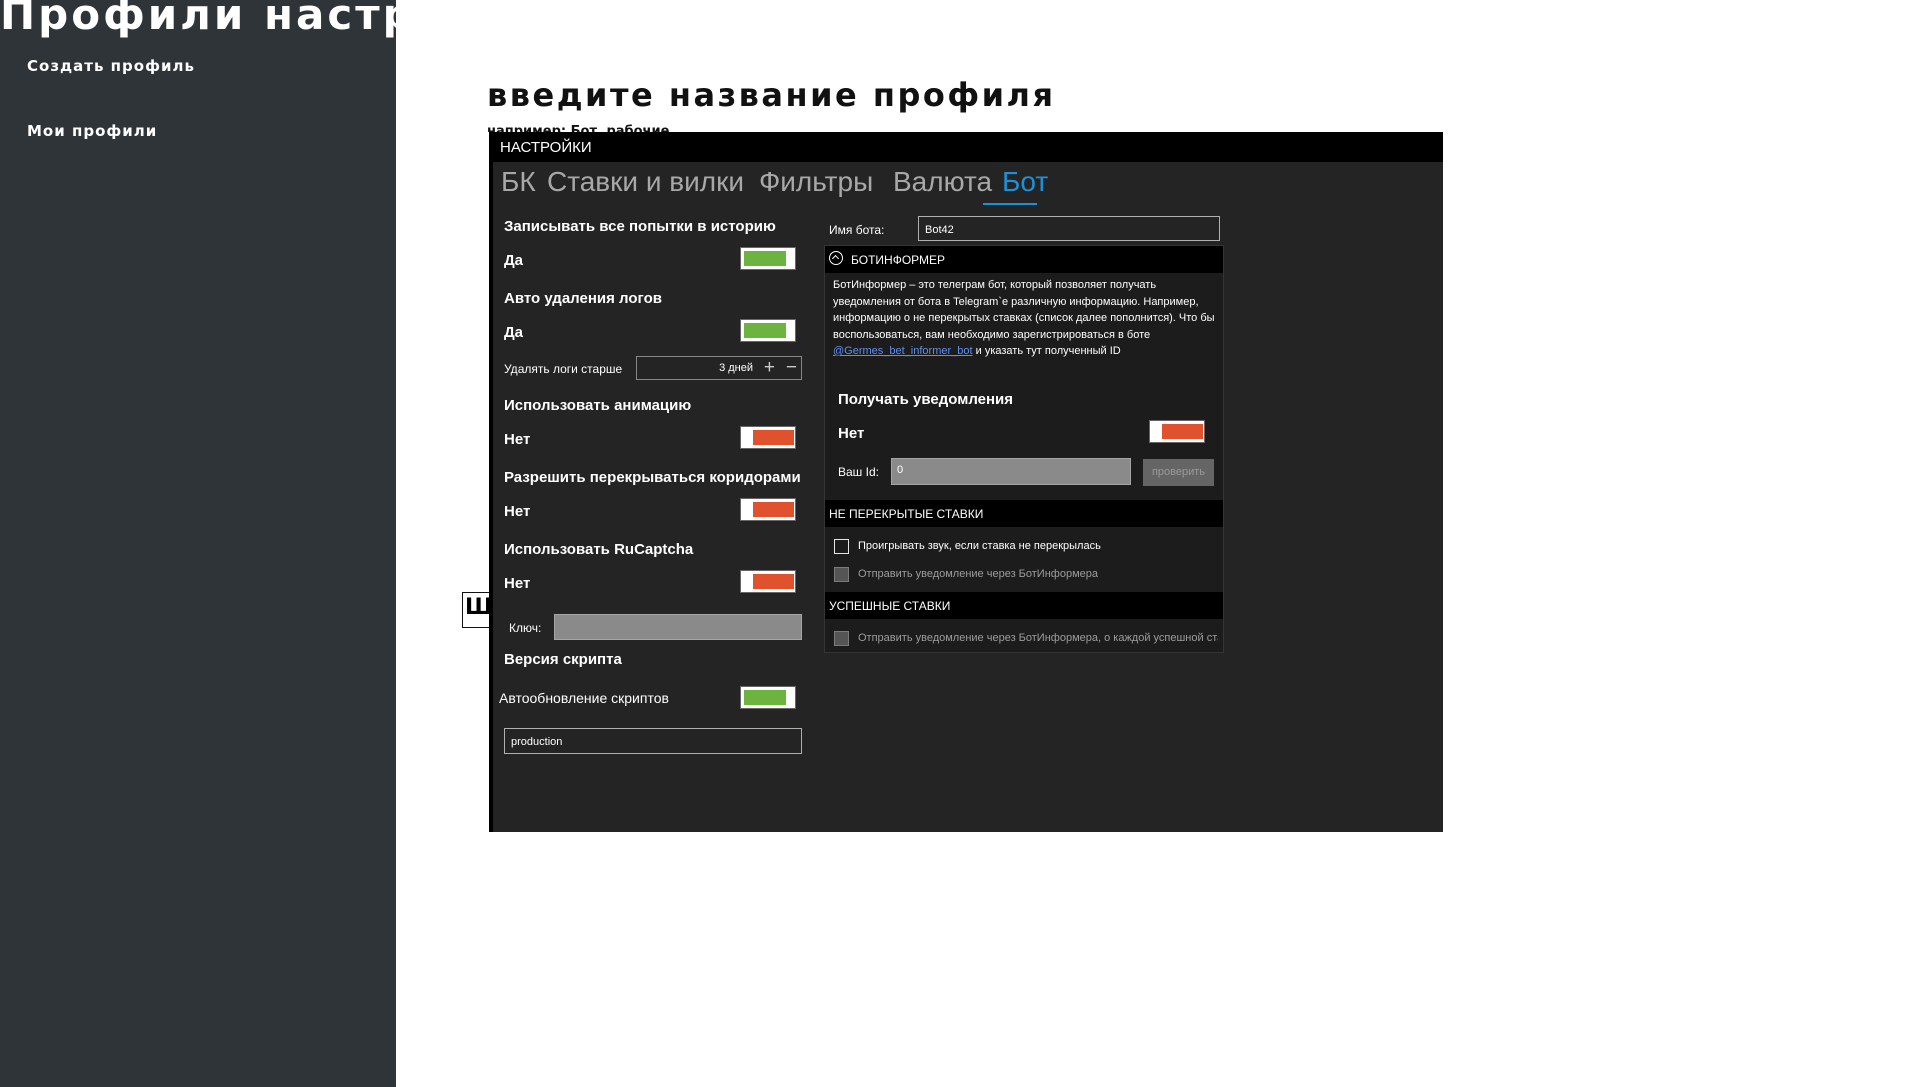  Describe the element at coordinates (978, 574) in the screenshot. I see `notify-unblocked-label: Отправить уведомление через БотИнформера` at that location.